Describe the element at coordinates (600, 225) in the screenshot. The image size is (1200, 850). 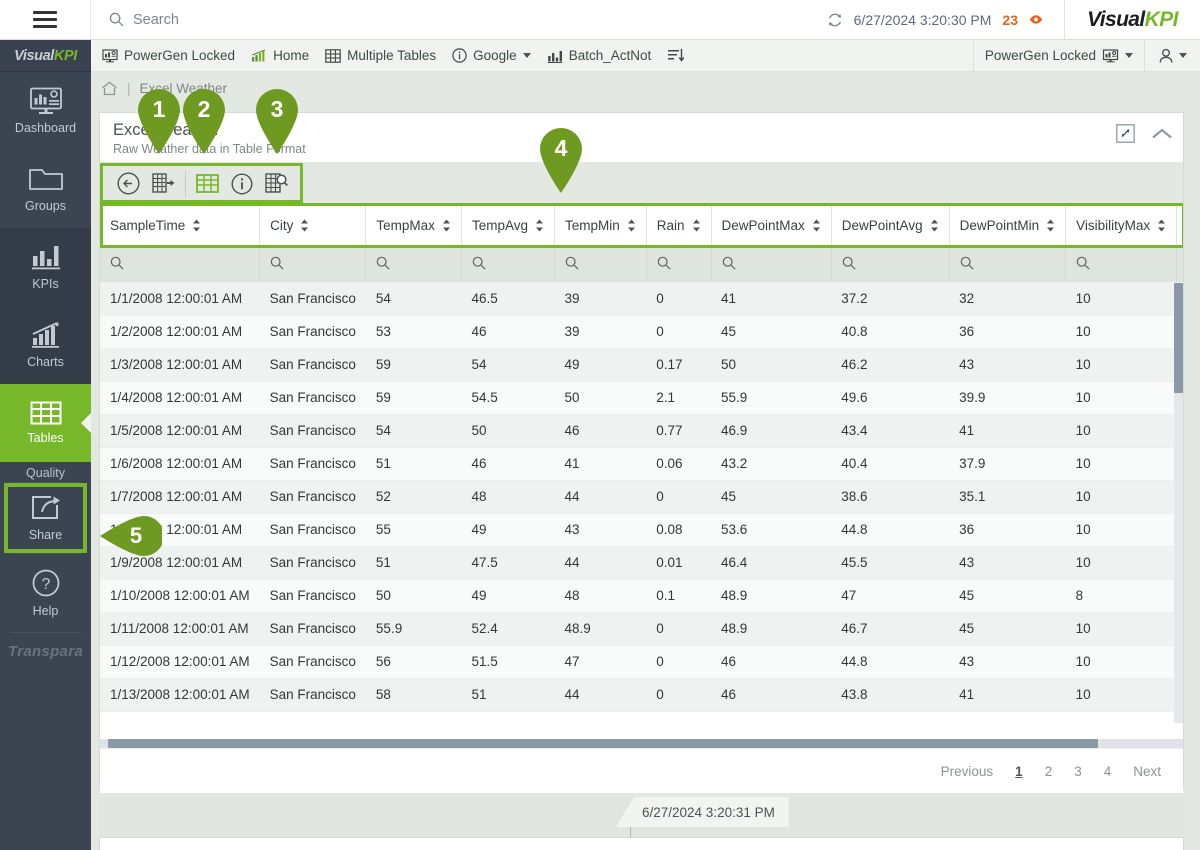
I see `table-column-header: TempMin` at that location.